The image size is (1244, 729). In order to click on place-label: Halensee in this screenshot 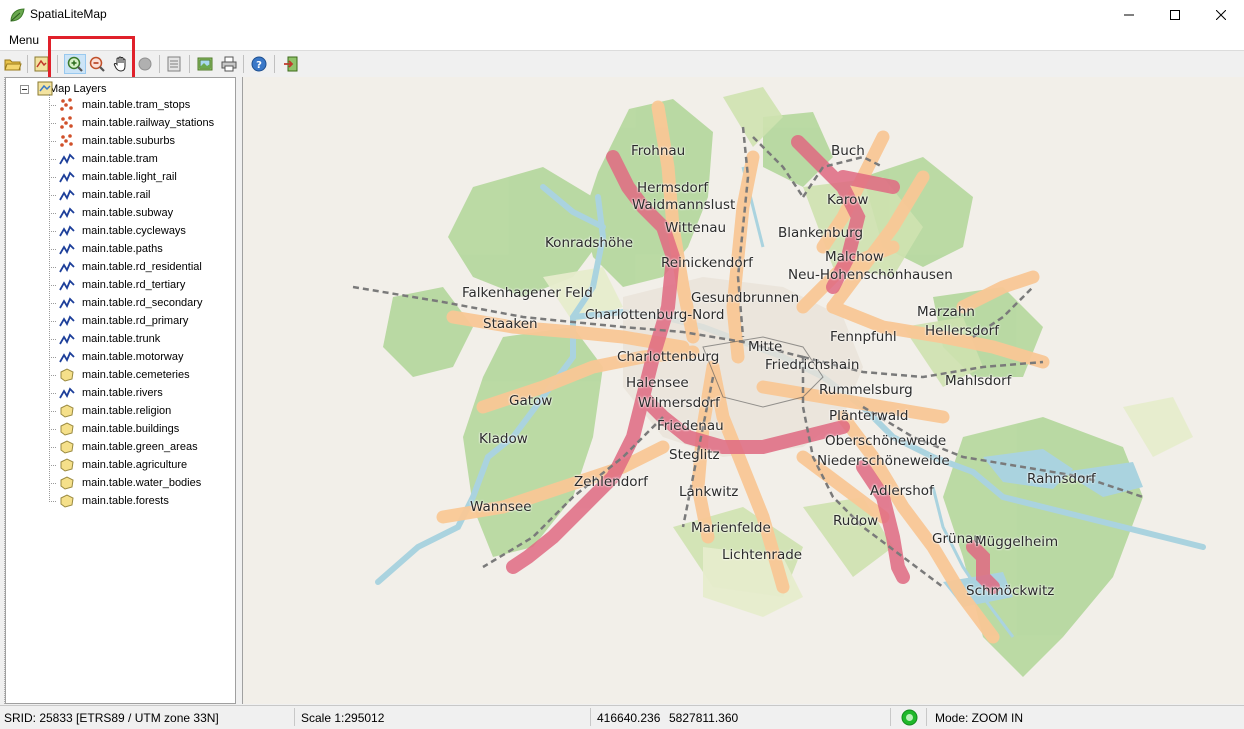, I will do `click(657, 383)`.